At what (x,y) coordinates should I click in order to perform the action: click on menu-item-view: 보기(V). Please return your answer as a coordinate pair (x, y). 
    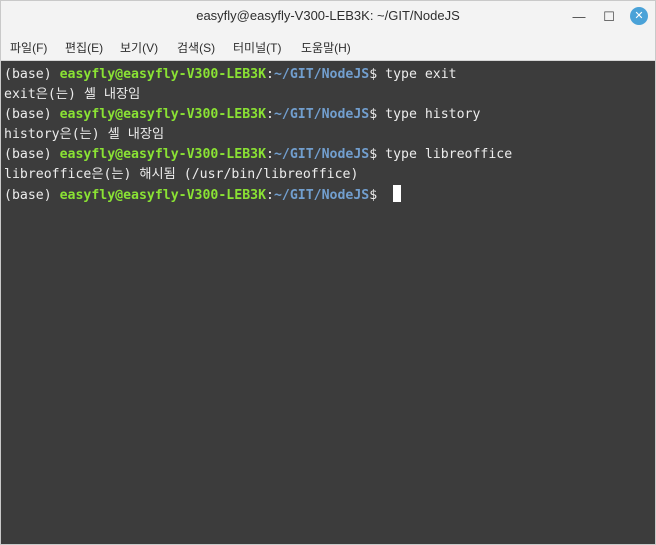
    Looking at the image, I should click on (139, 47).